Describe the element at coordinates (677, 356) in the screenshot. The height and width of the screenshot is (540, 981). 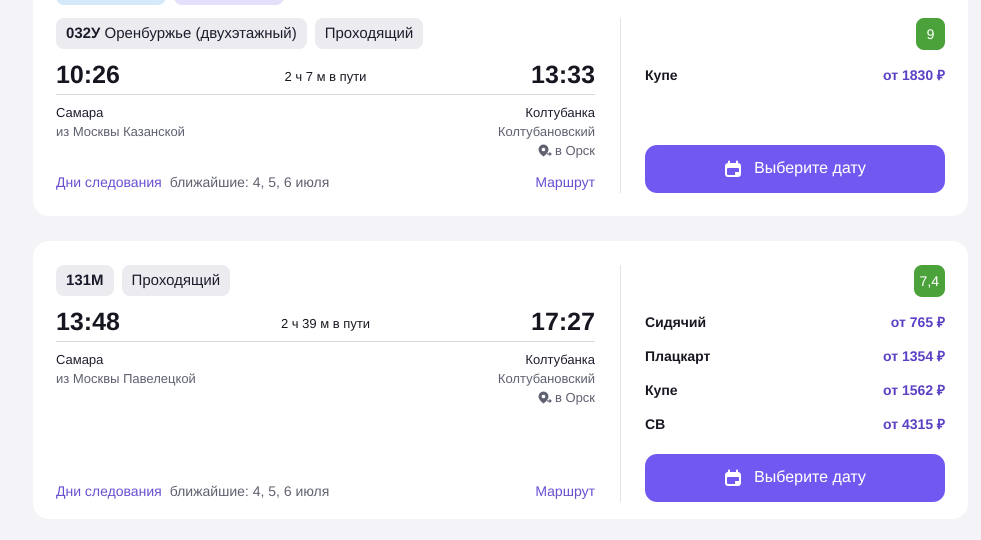
I see `car-class: Плацкарт` at that location.